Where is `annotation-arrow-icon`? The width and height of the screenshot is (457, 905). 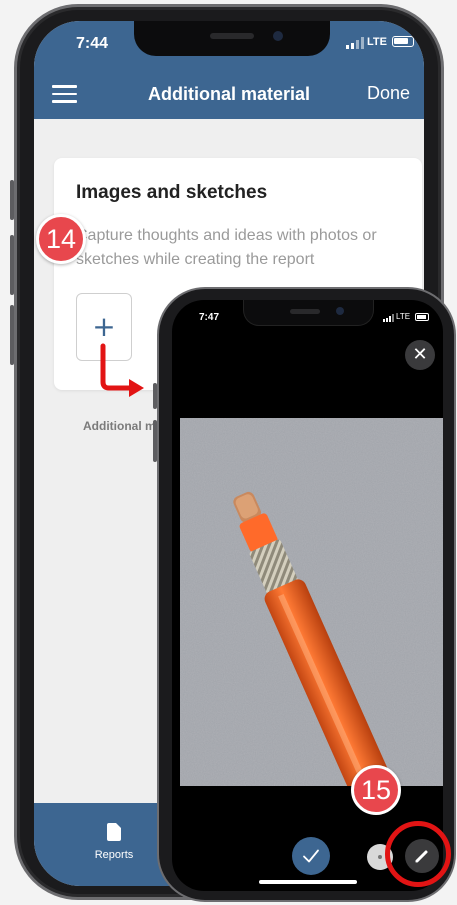
annotation-arrow-icon is located at coordinates (122, 370).